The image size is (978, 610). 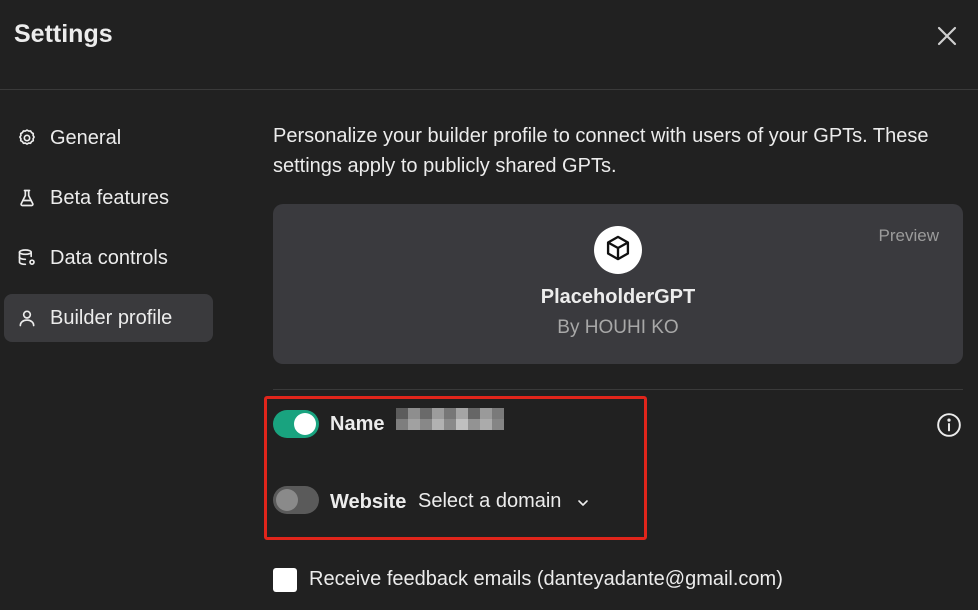 I want to click on sidebar-item-general: General, so click(x=108, y=138).